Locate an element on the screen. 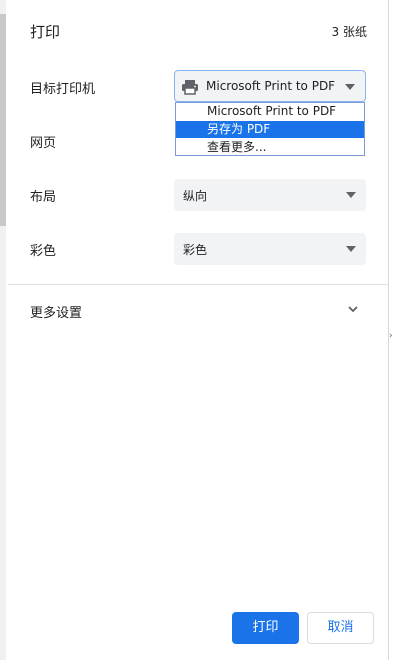  sheet-count: 3 张纸 is located at coordinates (349, 32).